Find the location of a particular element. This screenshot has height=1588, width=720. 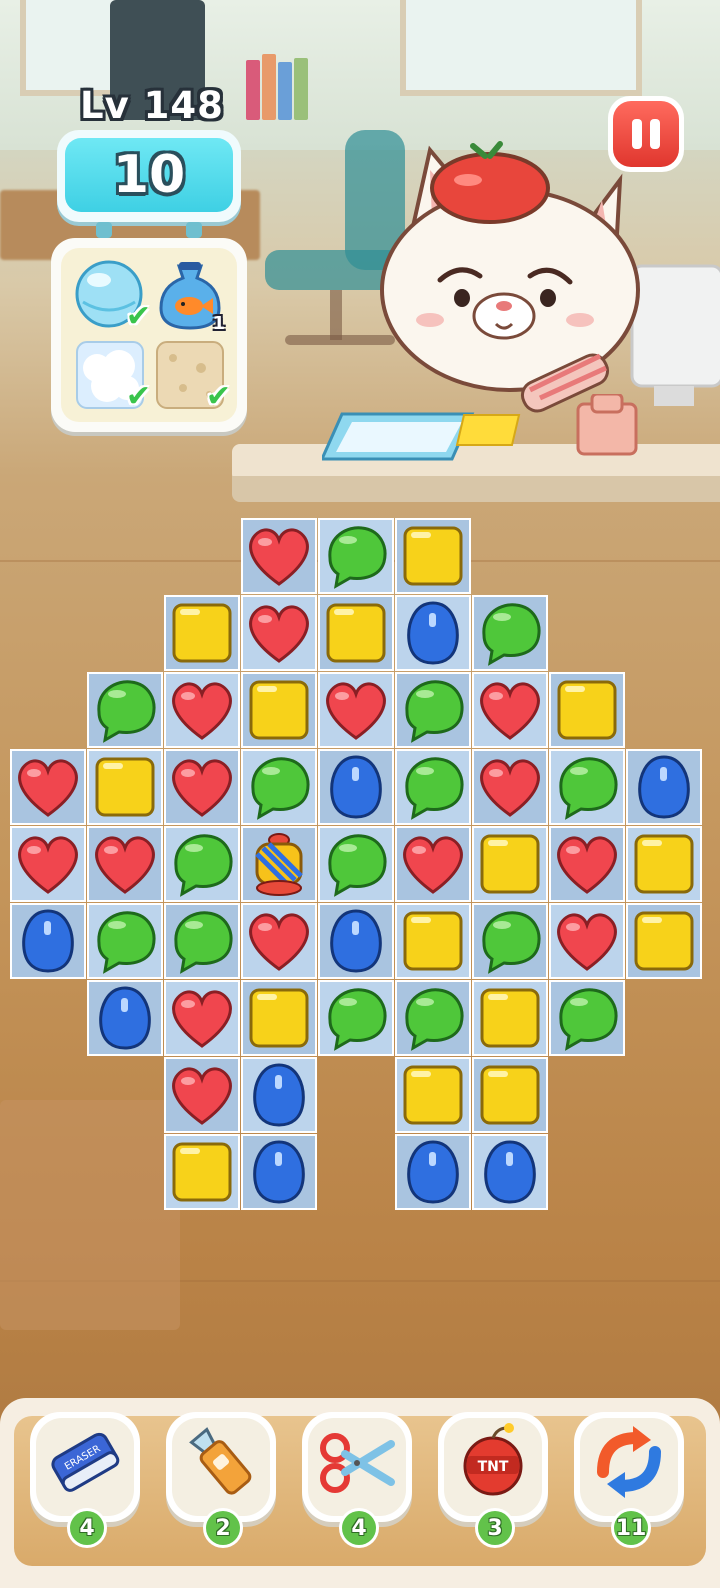

window-pane is located at coordinates (521, 48).